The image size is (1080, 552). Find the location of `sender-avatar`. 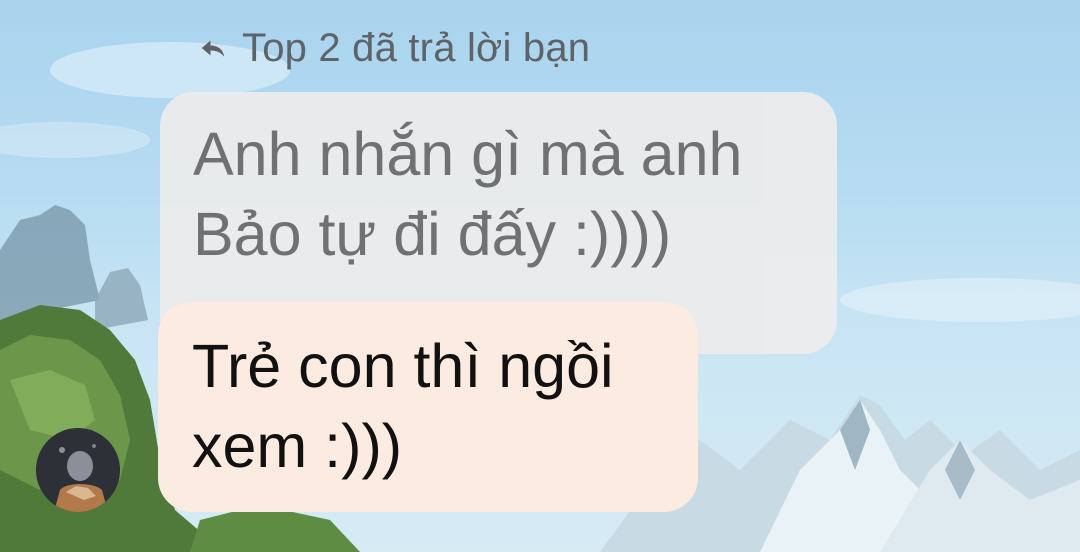

sender-avatar is located at coordinates (78, 470).